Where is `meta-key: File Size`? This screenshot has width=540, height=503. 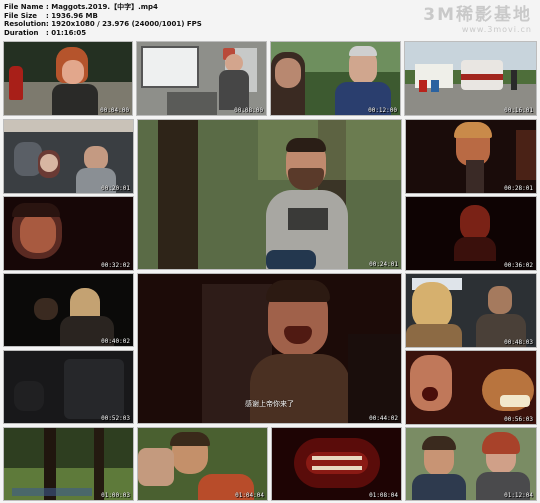 meta-key: File Size is located at coordinates (21, 15).